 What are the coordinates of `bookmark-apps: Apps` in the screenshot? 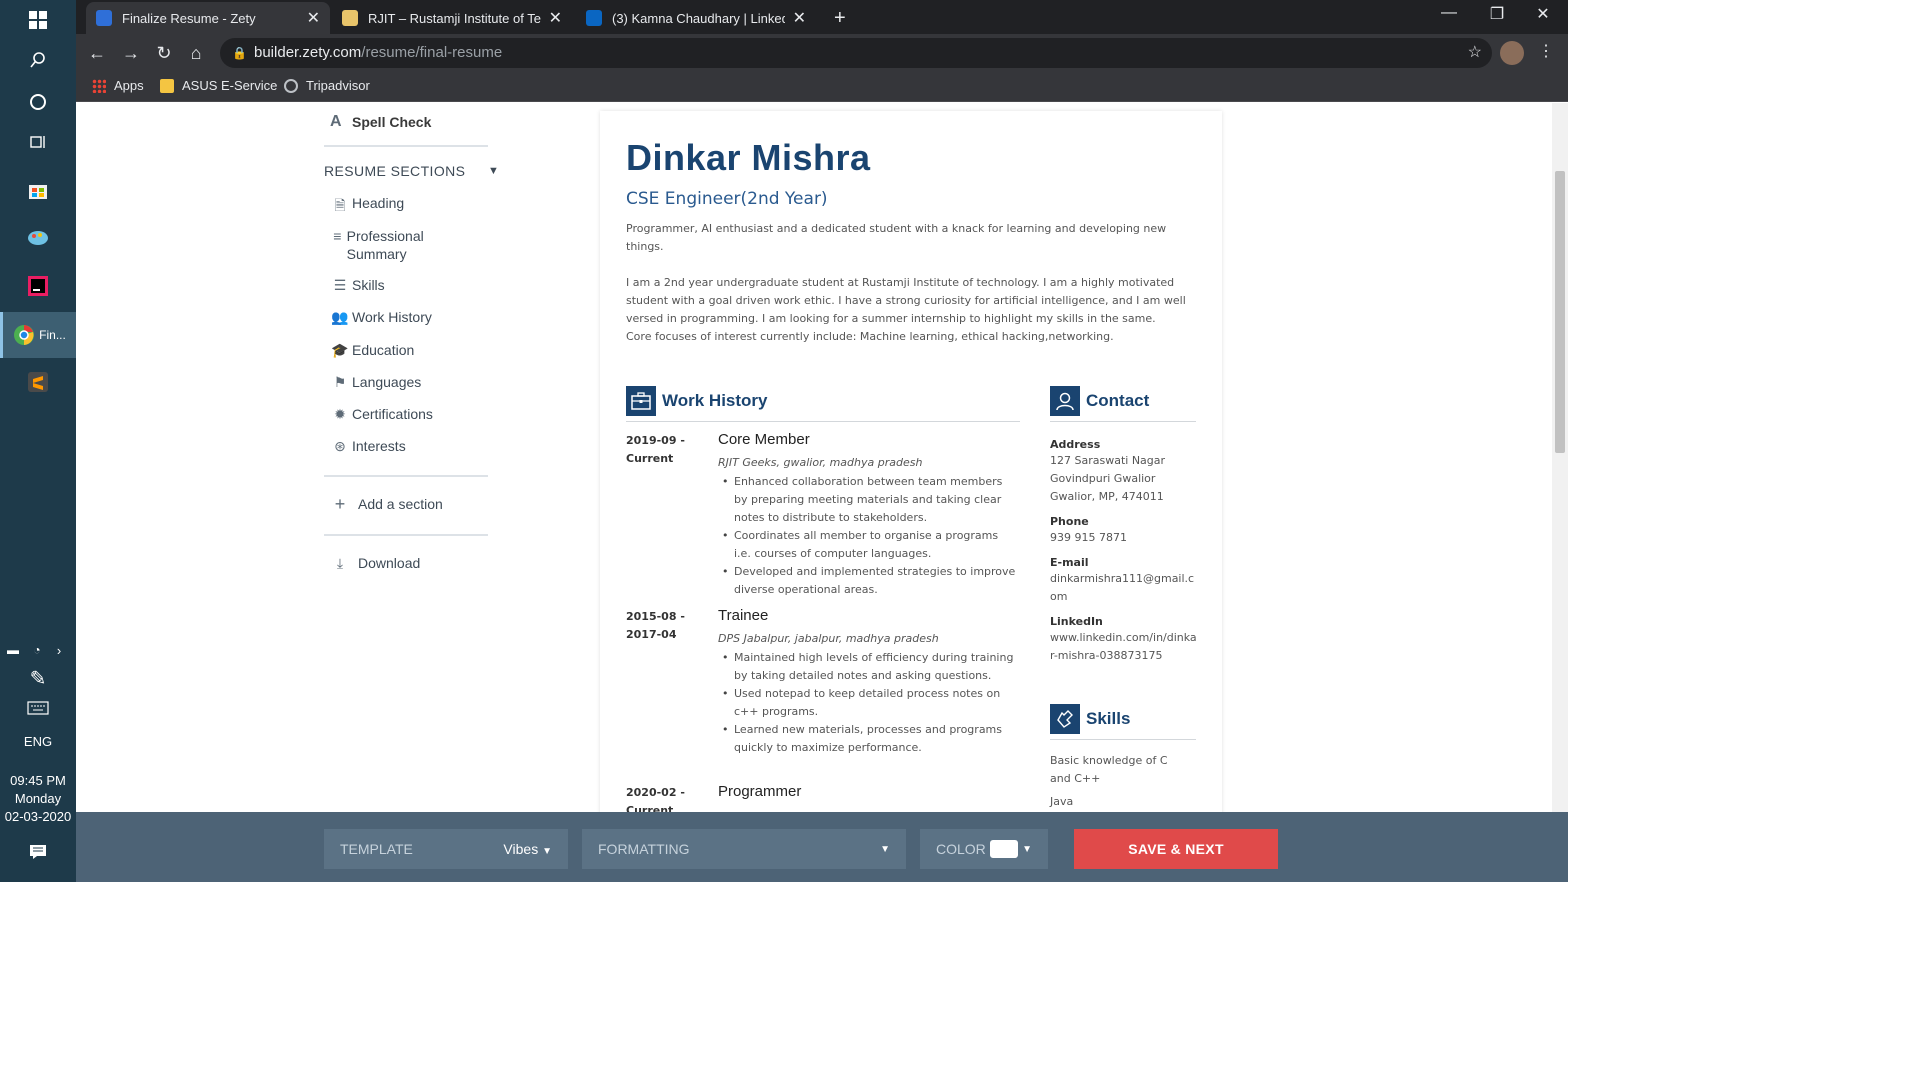 It's located at (118, 85).